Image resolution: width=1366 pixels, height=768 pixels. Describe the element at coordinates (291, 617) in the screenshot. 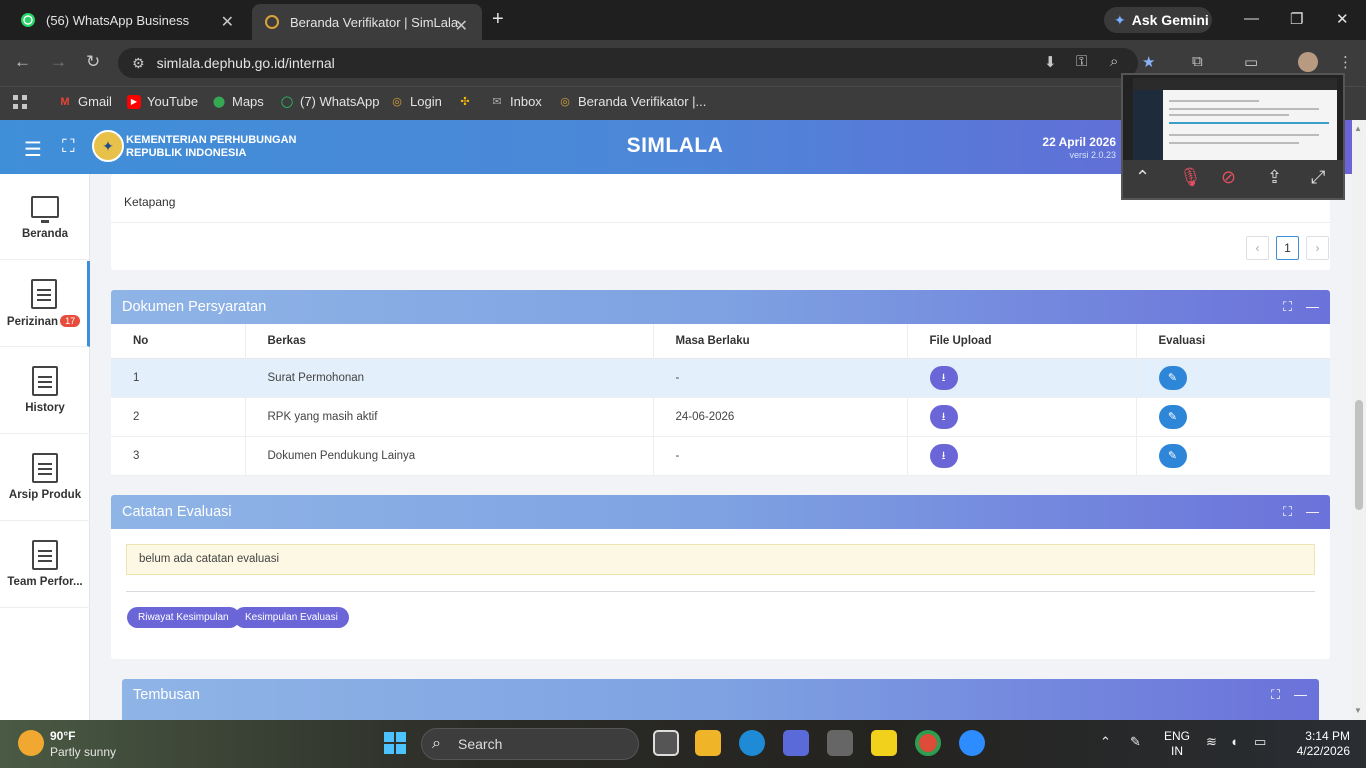

I see `kesimpulan-evaluasi-button: Kesimpulan Evaluasi` at that location.